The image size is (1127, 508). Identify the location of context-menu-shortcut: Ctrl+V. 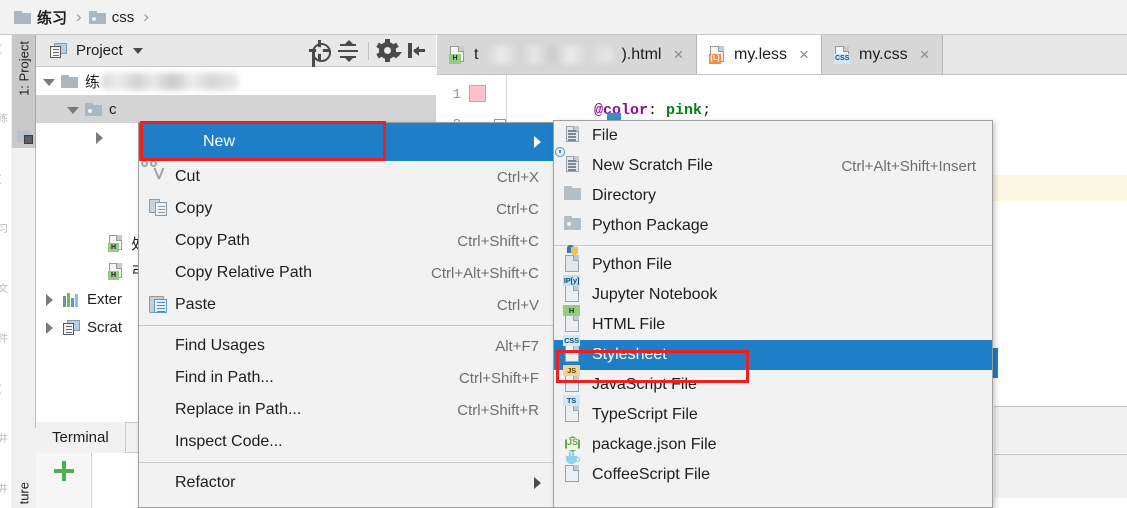
(517, 305).